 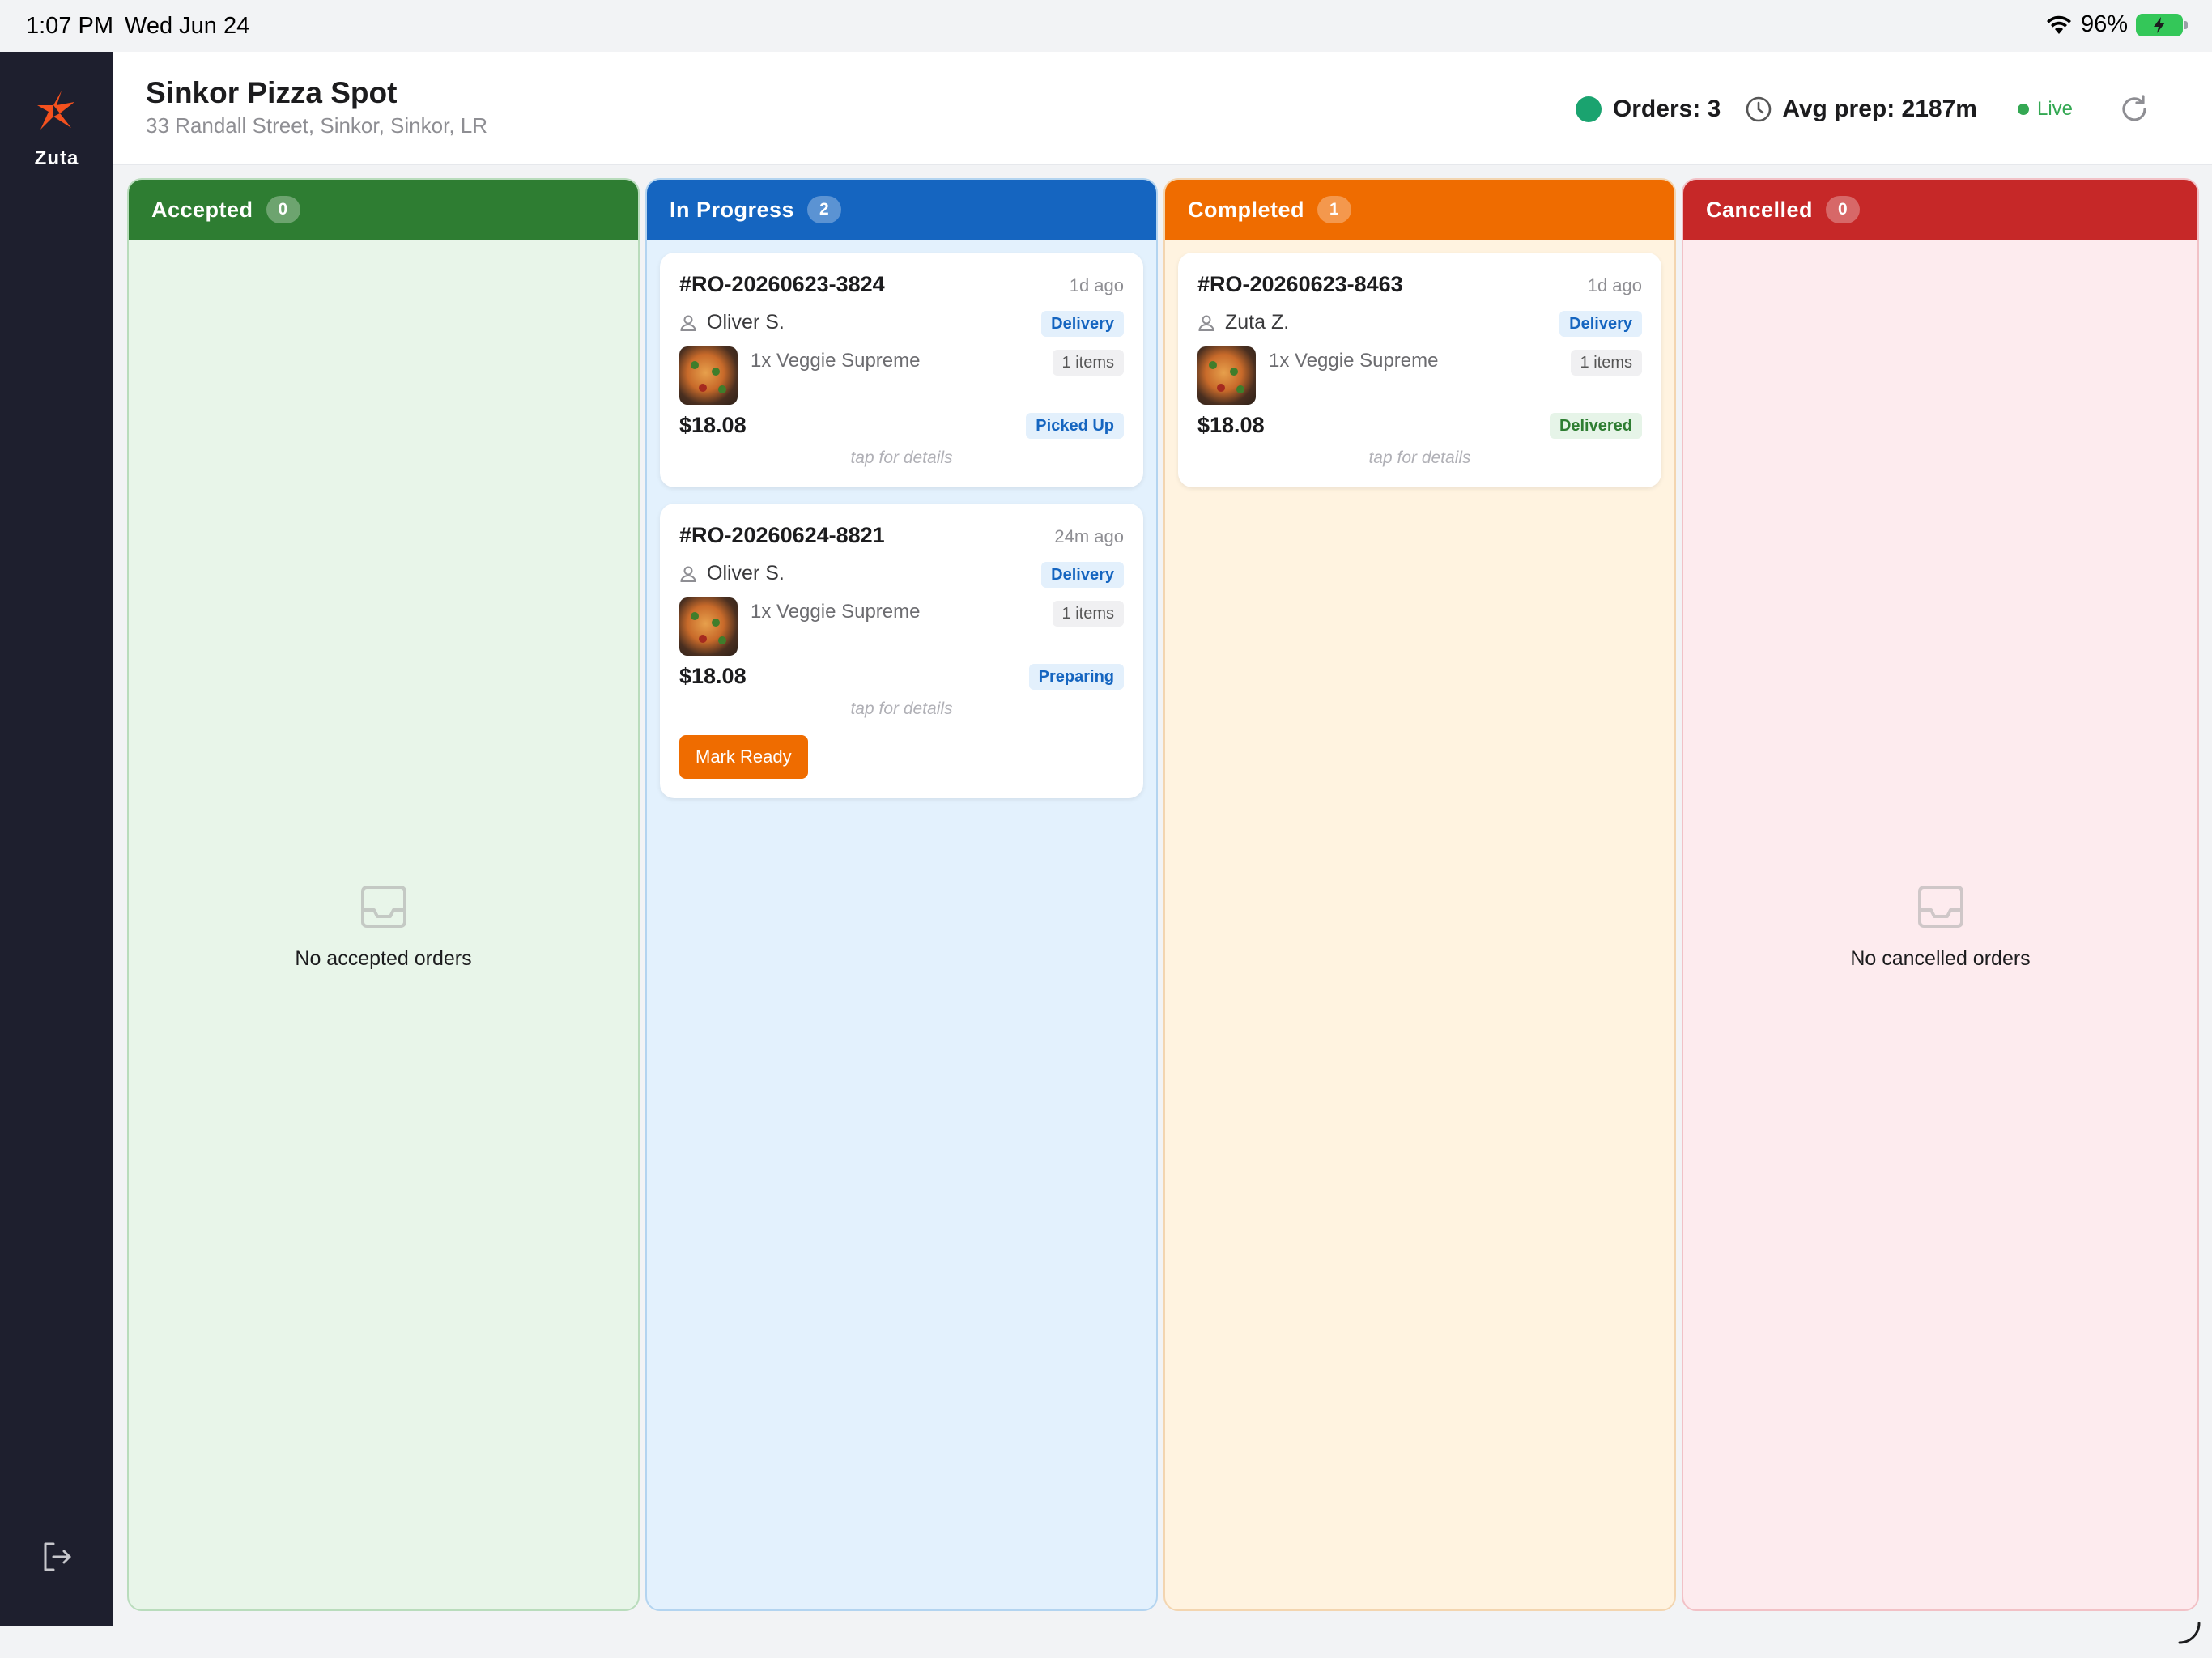 I want to click on status-right: 96%, so click(x=2116, y=24).